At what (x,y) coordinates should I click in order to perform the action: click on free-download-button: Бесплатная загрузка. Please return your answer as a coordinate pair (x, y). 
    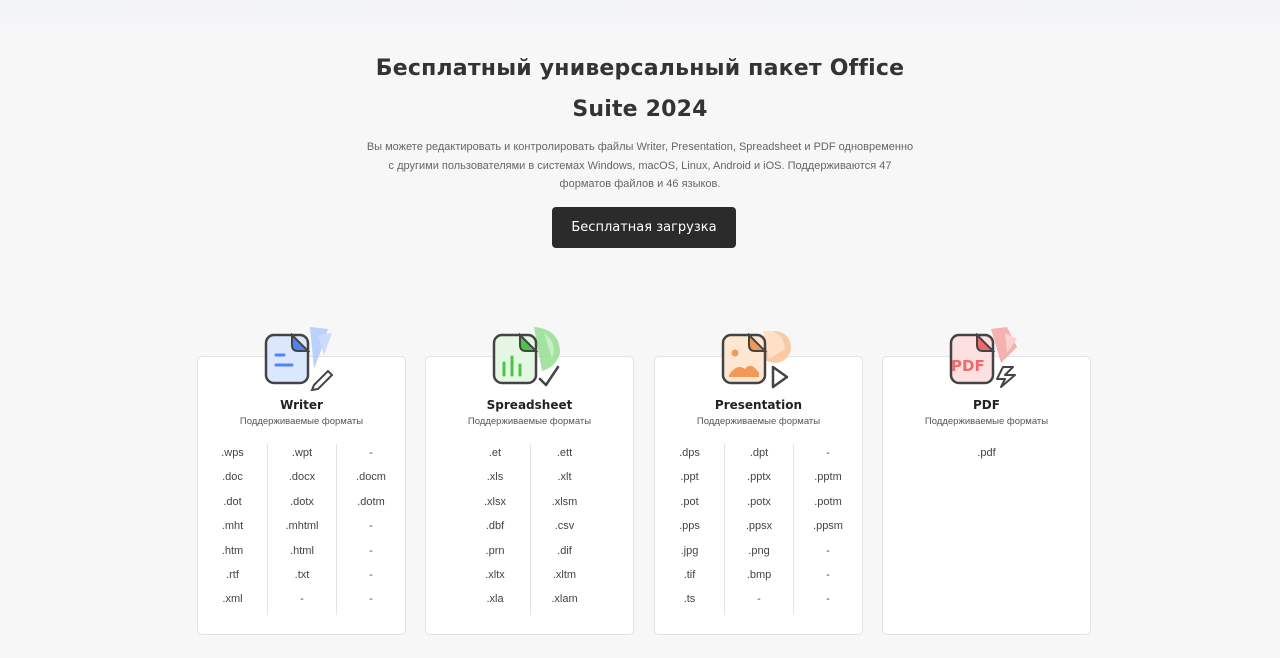
    Looking at the image, I should click on (644, 227).